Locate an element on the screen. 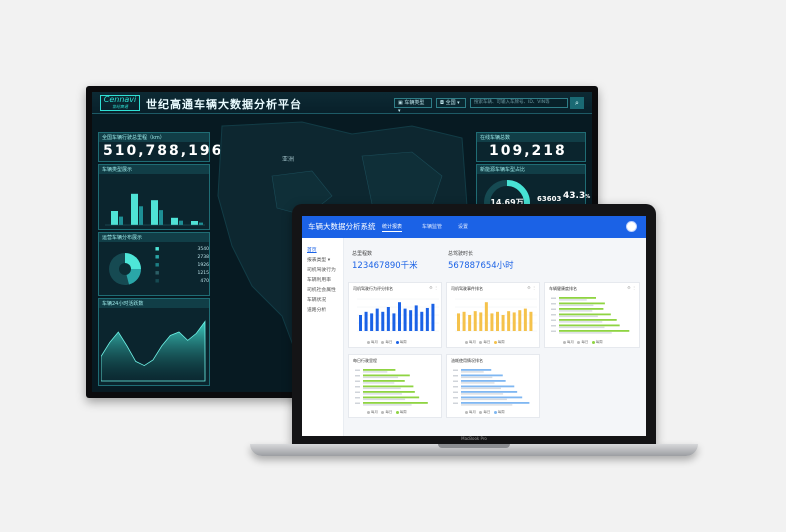 The image size is (786, 532). total-mileage-value: 123467890千米 is located at coordinates (385, 266).